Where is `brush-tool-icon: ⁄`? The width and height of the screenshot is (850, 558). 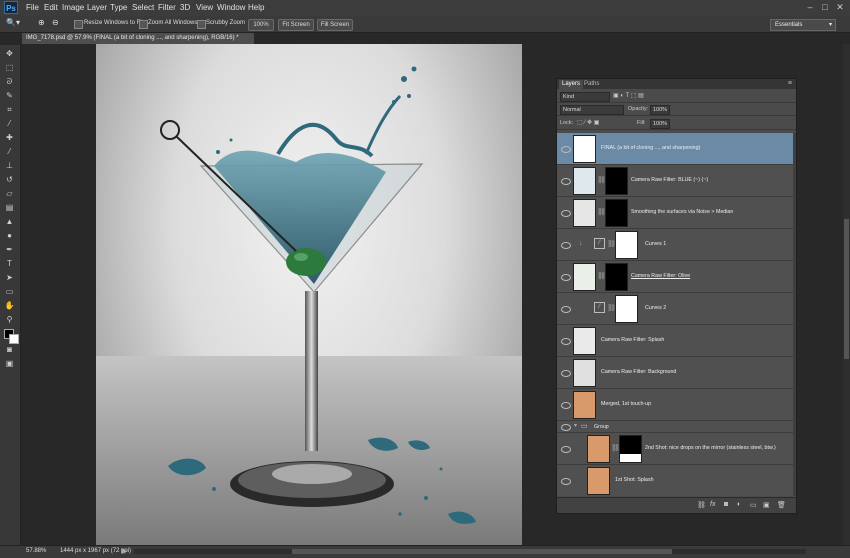 brush-tool-icon: ⁄ is located at coordinates (9, 152).